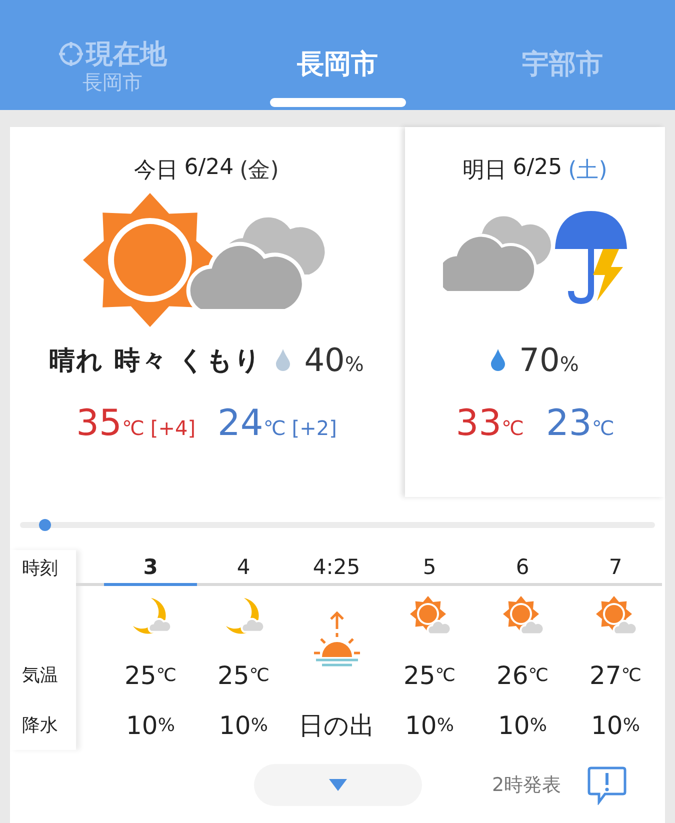 This screenshot has width=675, height=823. Describe the element at coordinates (337, 525) in the screenshot. I see `timeline-slider` at that location.